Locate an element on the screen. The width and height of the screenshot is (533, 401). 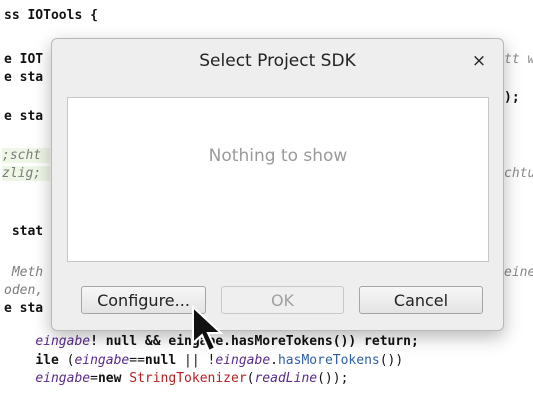
code-line-new: eingabe=new StringTokenizer(readLine()); is located at coordinates (176, 378).